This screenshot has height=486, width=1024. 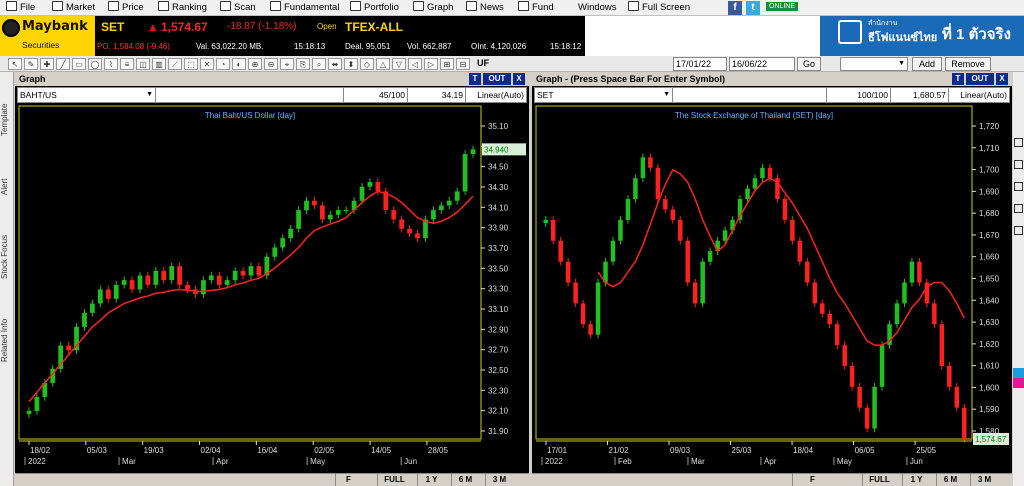 I want to click on menu-fundamental: Fundamental, so click(x=304, y=8).